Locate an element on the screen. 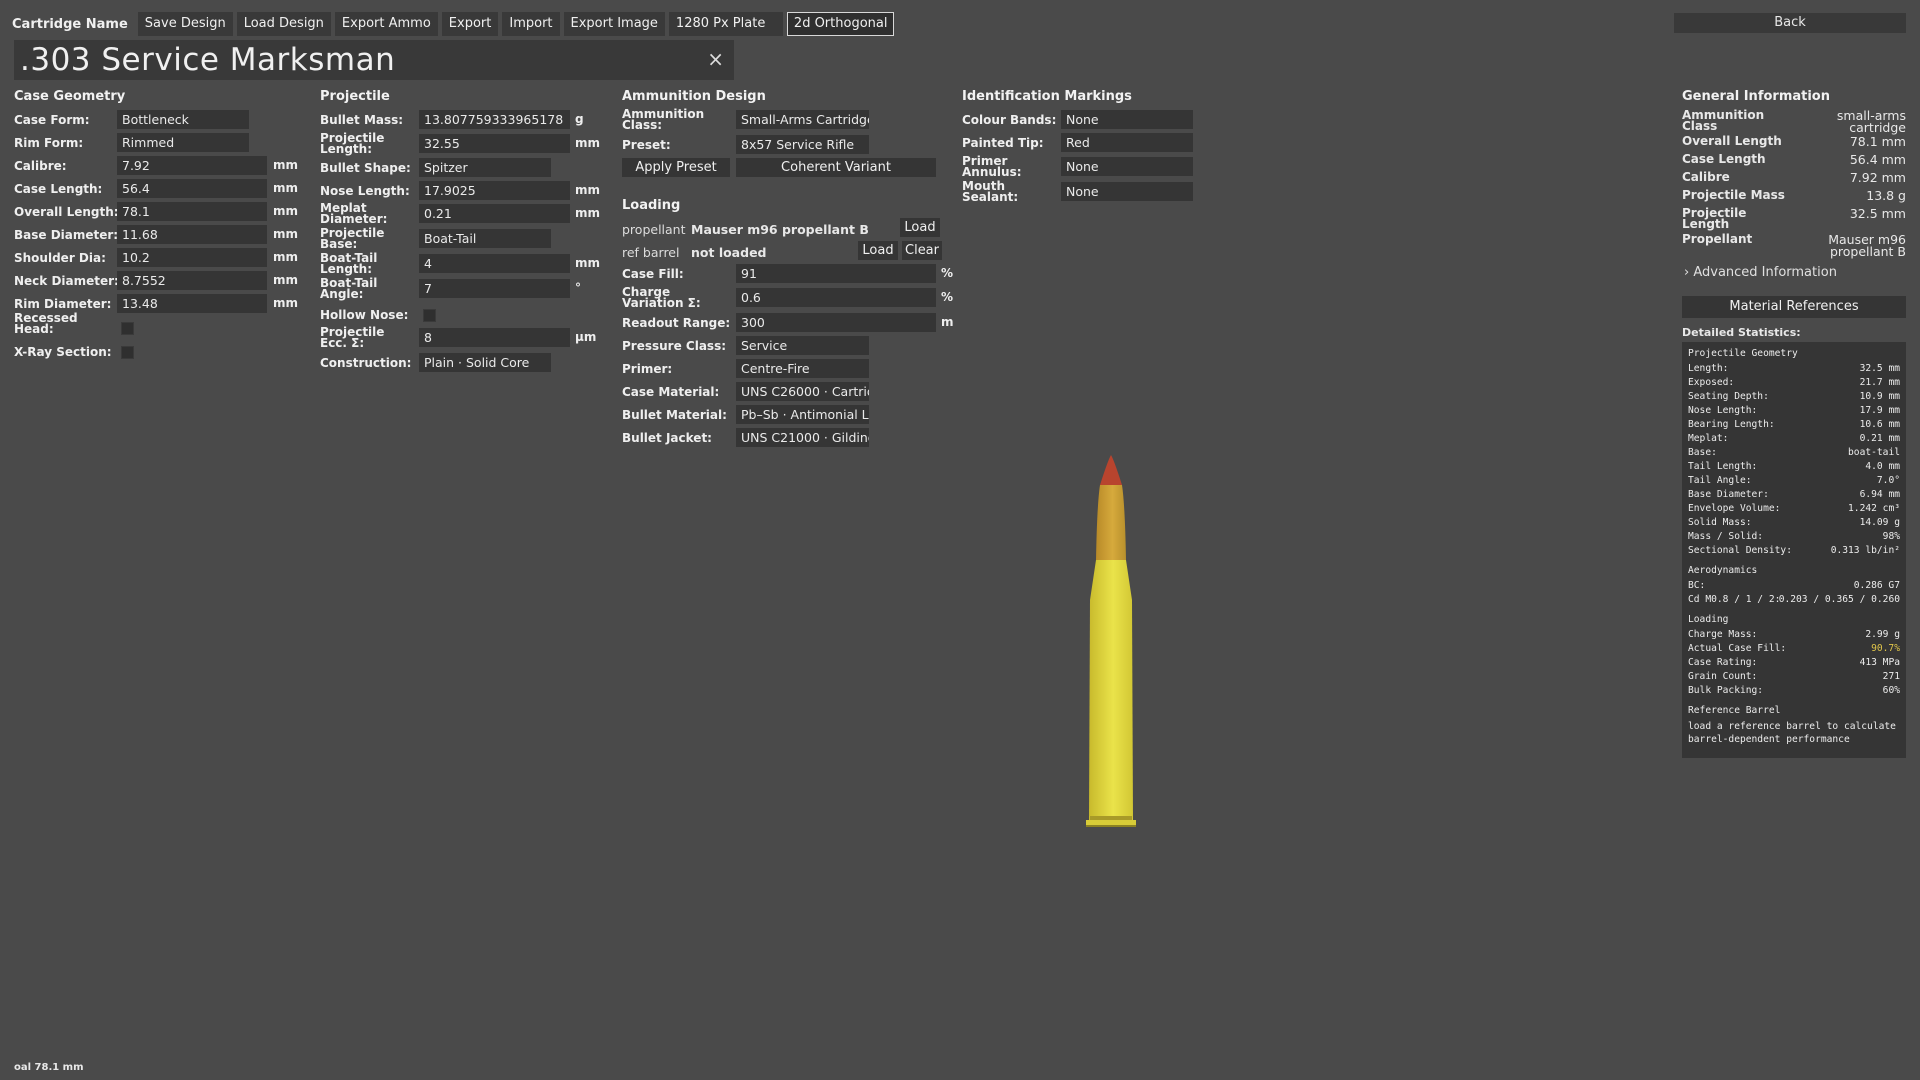 Image resolution: width=1920 pixels, height=1080 pixels. save-design-button: Save Design is located at coordinates (185, 24).